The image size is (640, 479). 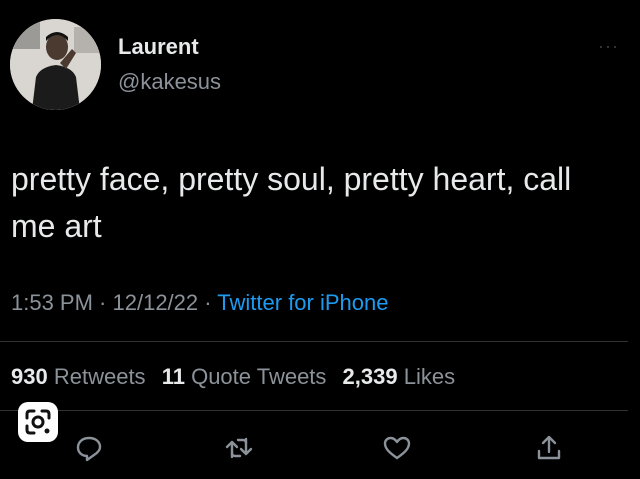 What do you see at coordinates (399, 376) in the screenshot?
I see `likes-stat: 2,339 Likes` at bounding box center [399, 376].